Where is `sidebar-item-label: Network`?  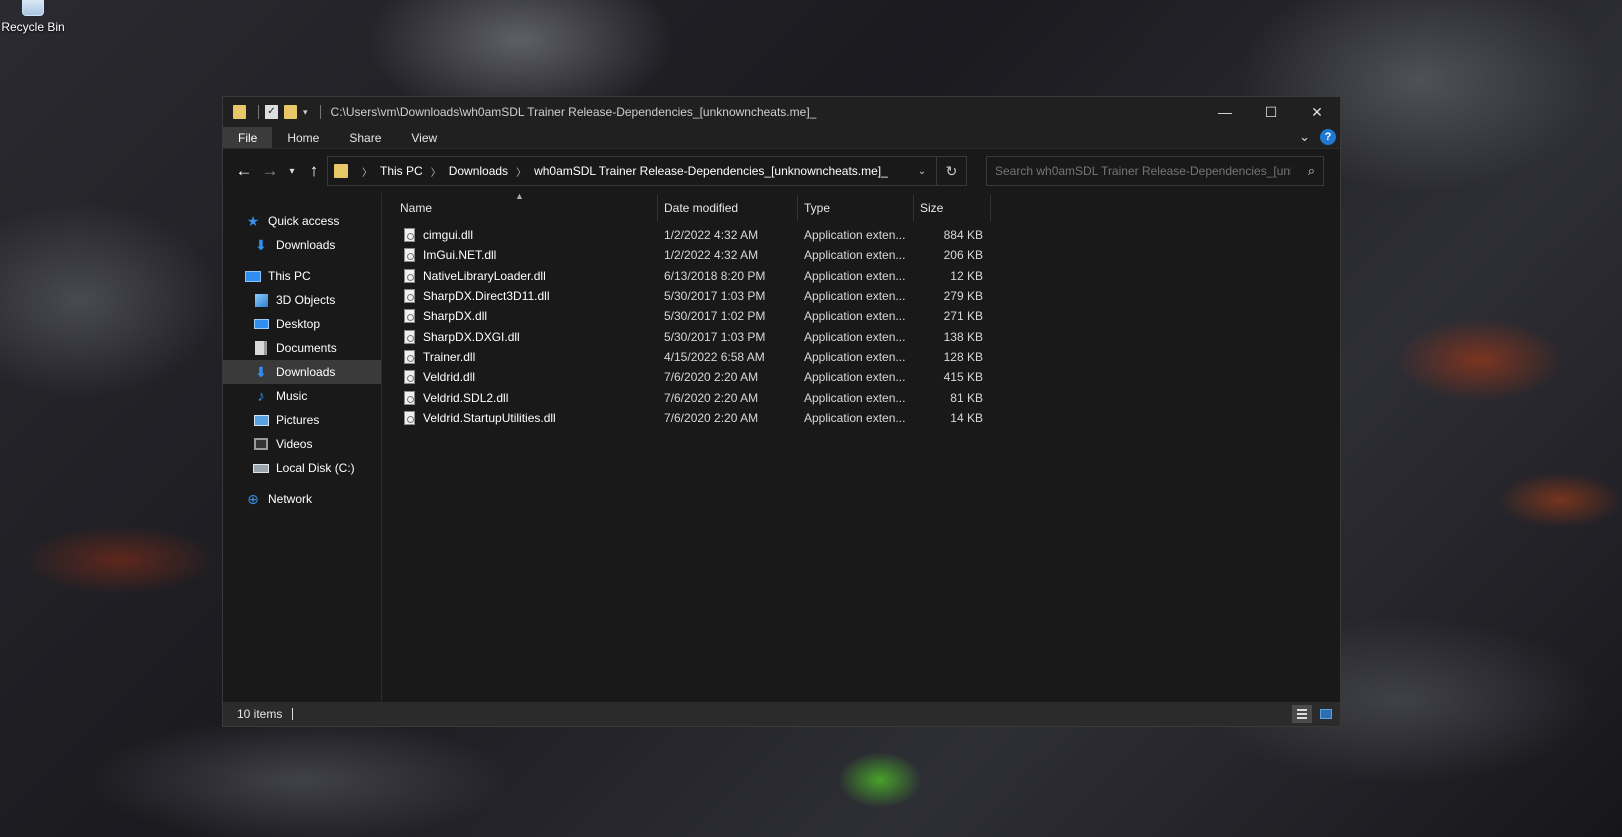
sidebar-item-label: Network is located at coordinates (290, 499).